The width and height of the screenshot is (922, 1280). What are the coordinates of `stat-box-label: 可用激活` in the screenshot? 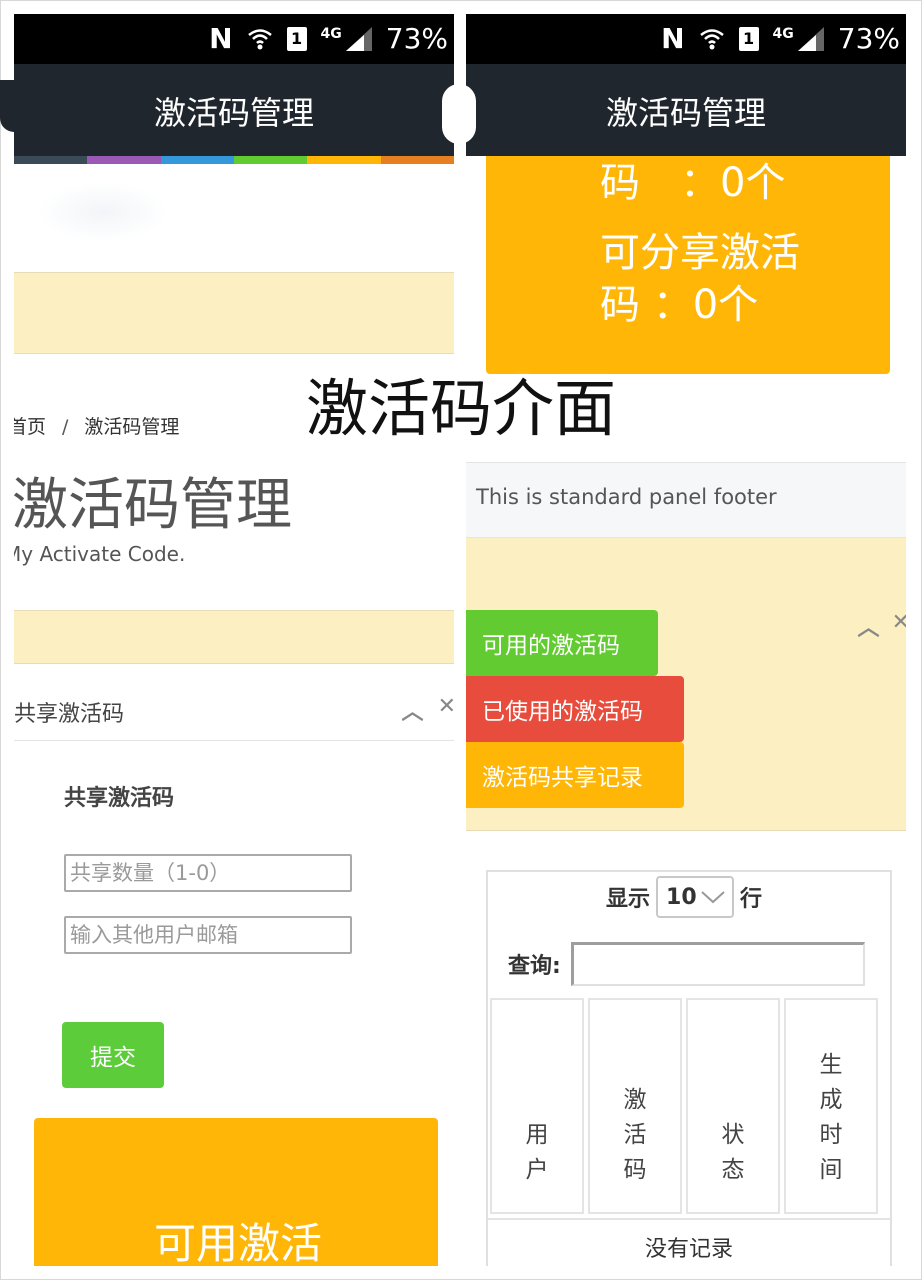 It's located at (238, 1242).